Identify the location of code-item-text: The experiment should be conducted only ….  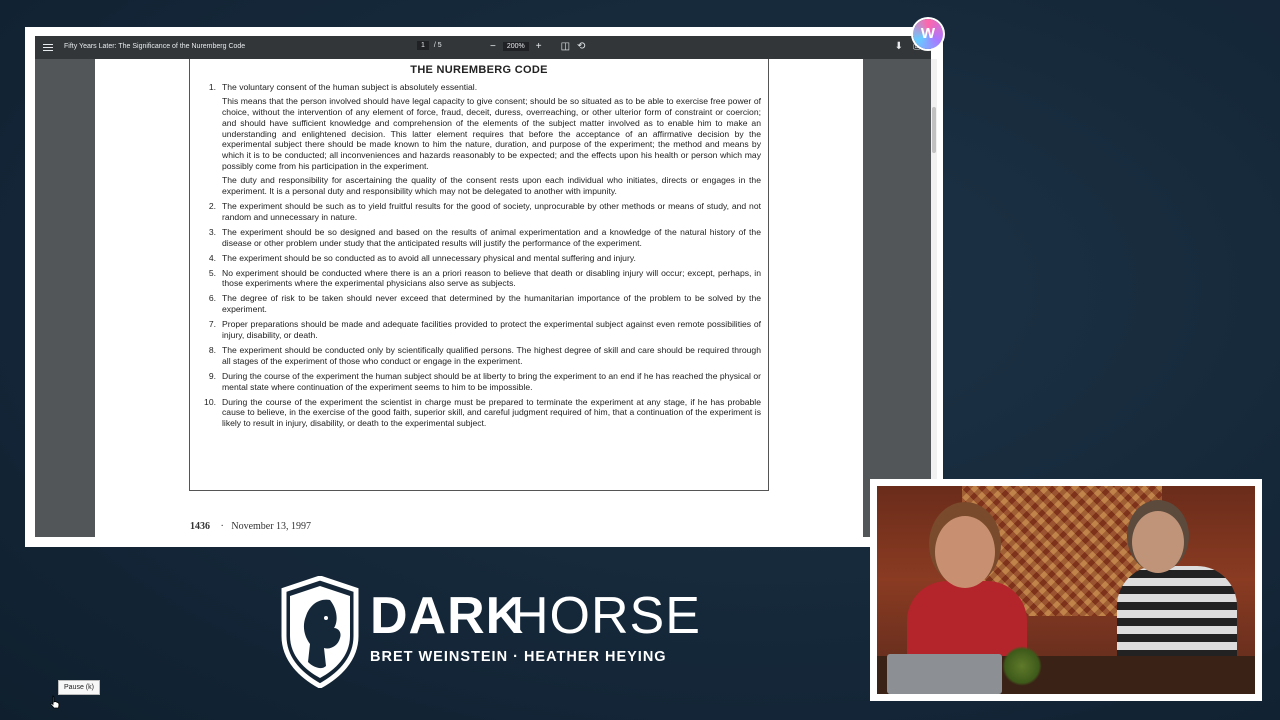
(491, 355).